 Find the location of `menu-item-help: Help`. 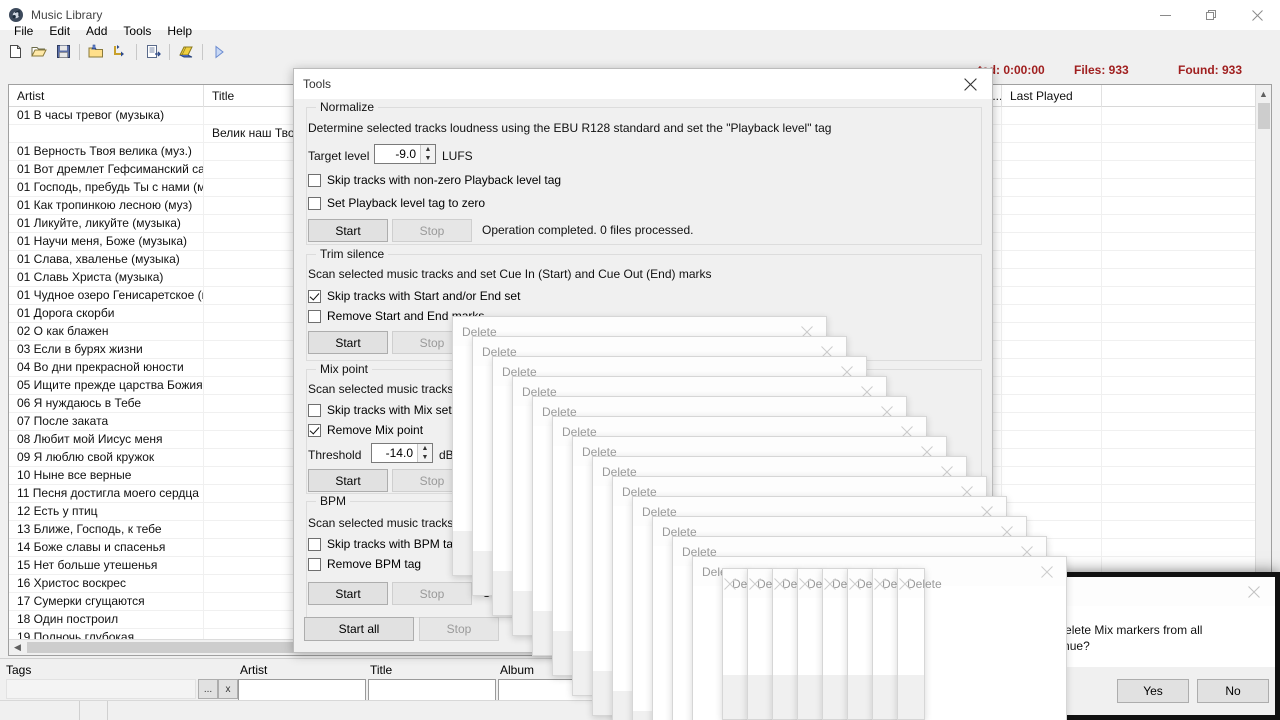

menu-item-help: Help is located at coordinates (179, 31).